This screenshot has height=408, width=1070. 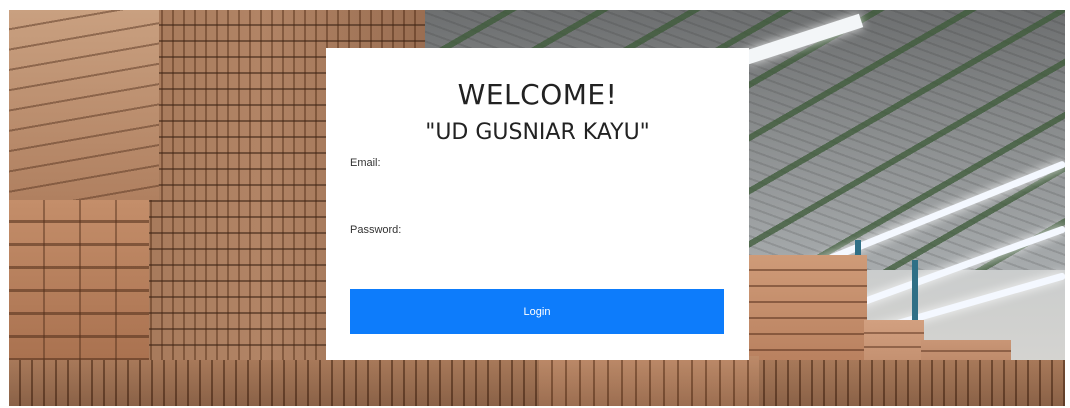 I want to click on password-input, so click(x=537, y=253).